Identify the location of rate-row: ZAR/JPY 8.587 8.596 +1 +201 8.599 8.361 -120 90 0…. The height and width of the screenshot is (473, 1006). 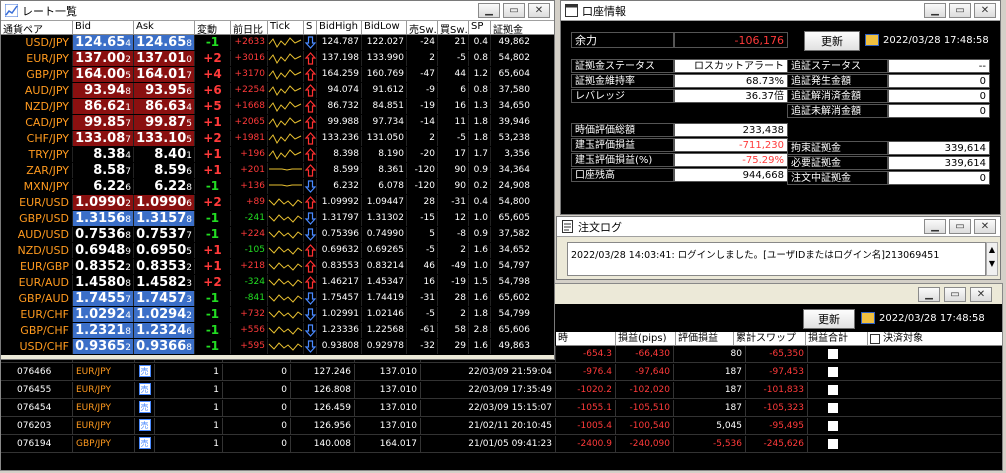
(277, 171).